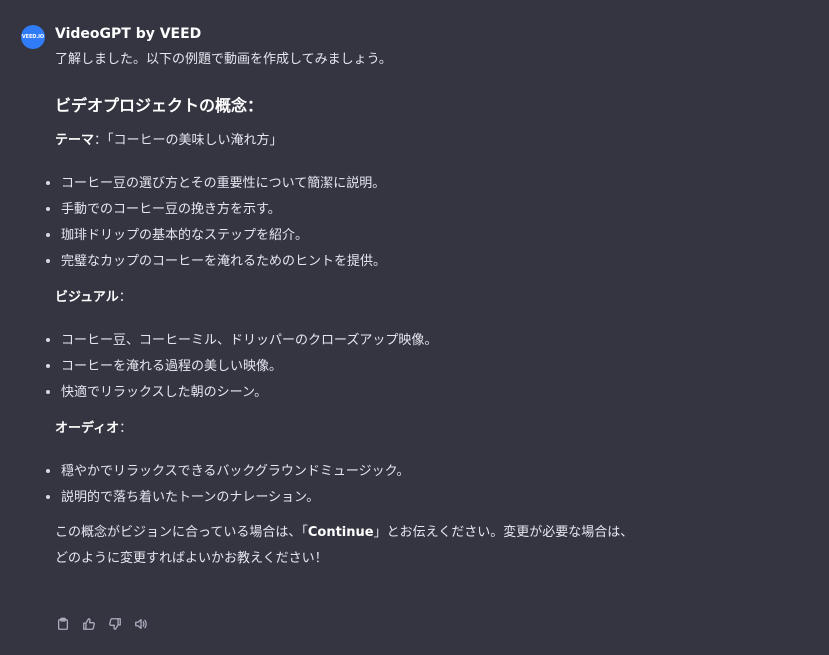 The width and height of the screenshot is (829, 655). I want to click on list-item-text: 穏やかでリラックスできるバックグラウンドミュージック。, so click(235, 471).